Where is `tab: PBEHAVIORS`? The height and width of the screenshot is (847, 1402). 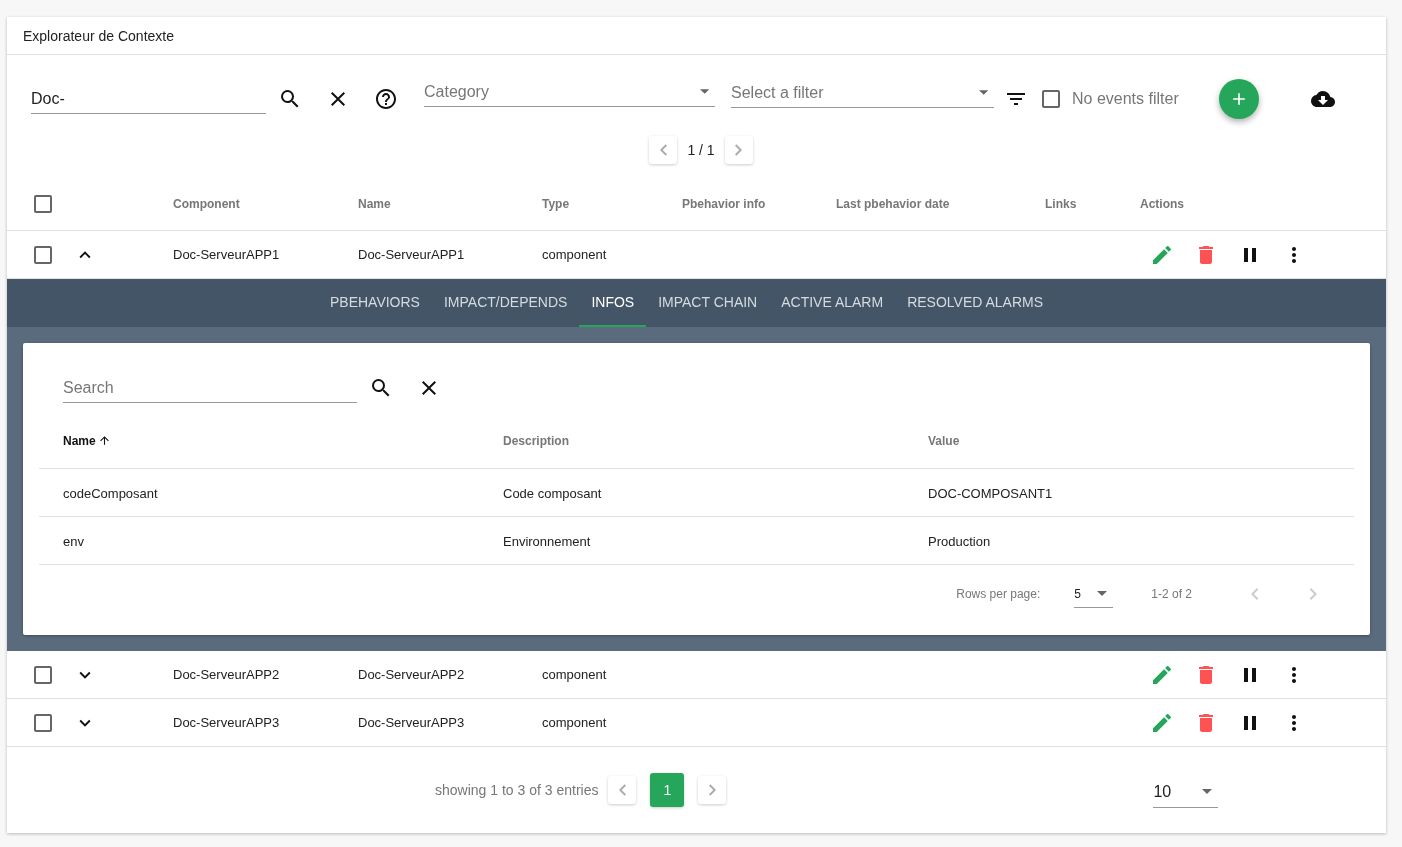
tab: PBEHAVIORS is located at coordinates (374, 303).